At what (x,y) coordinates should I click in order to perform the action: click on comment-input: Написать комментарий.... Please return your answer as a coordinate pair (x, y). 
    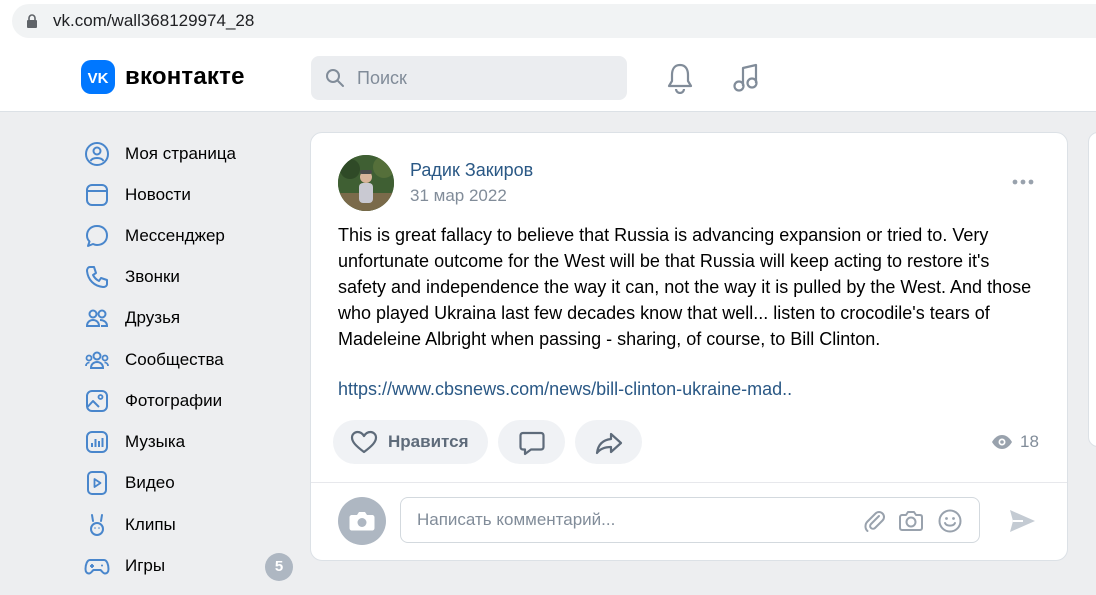
    Looking at the image, I should click on (690, 520).